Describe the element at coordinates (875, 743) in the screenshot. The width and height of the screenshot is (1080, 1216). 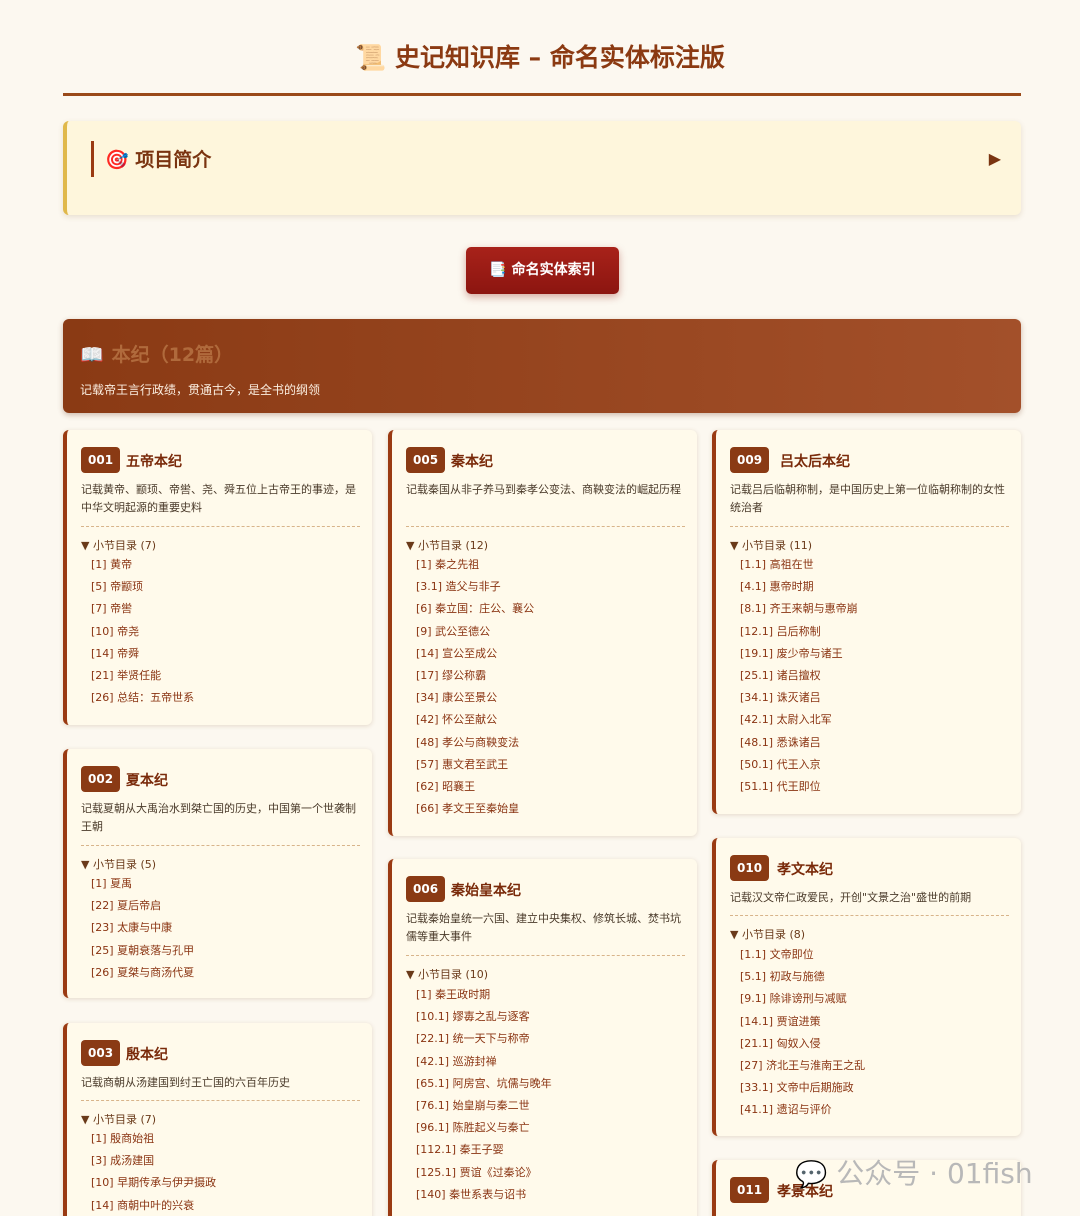
I see `toc-item: [48.1] 悉诛诸吕` at that location.